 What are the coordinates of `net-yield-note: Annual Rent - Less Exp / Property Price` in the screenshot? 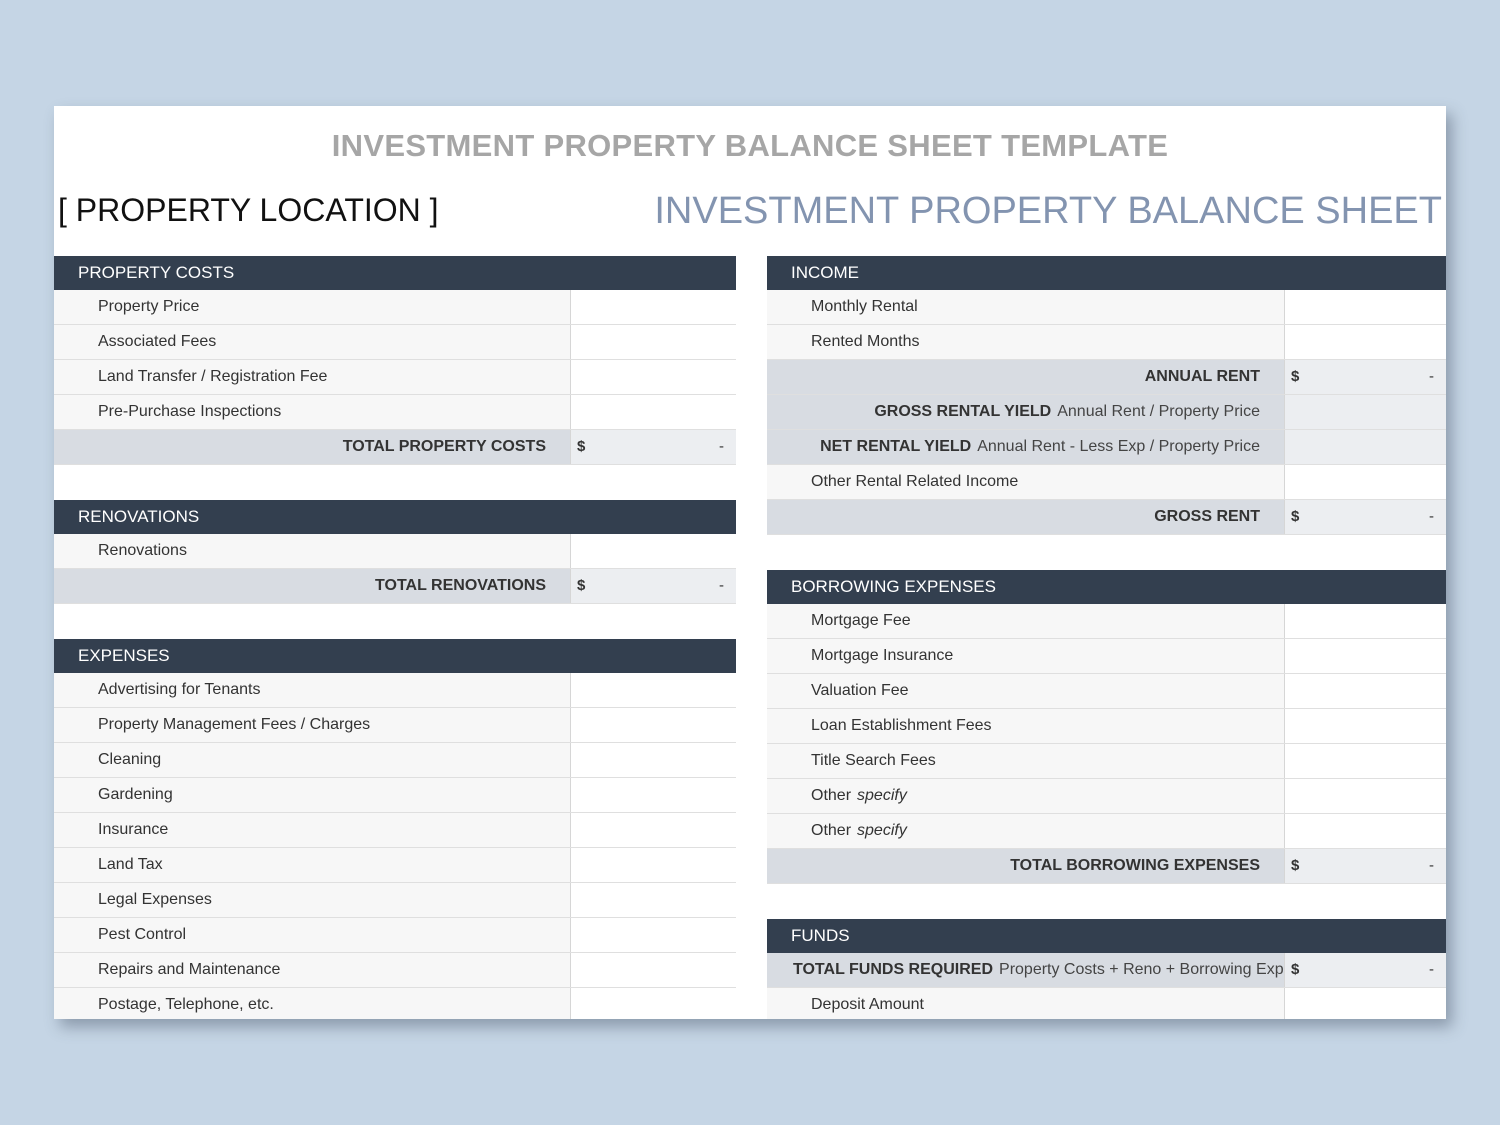 It's located at (1118, 446).